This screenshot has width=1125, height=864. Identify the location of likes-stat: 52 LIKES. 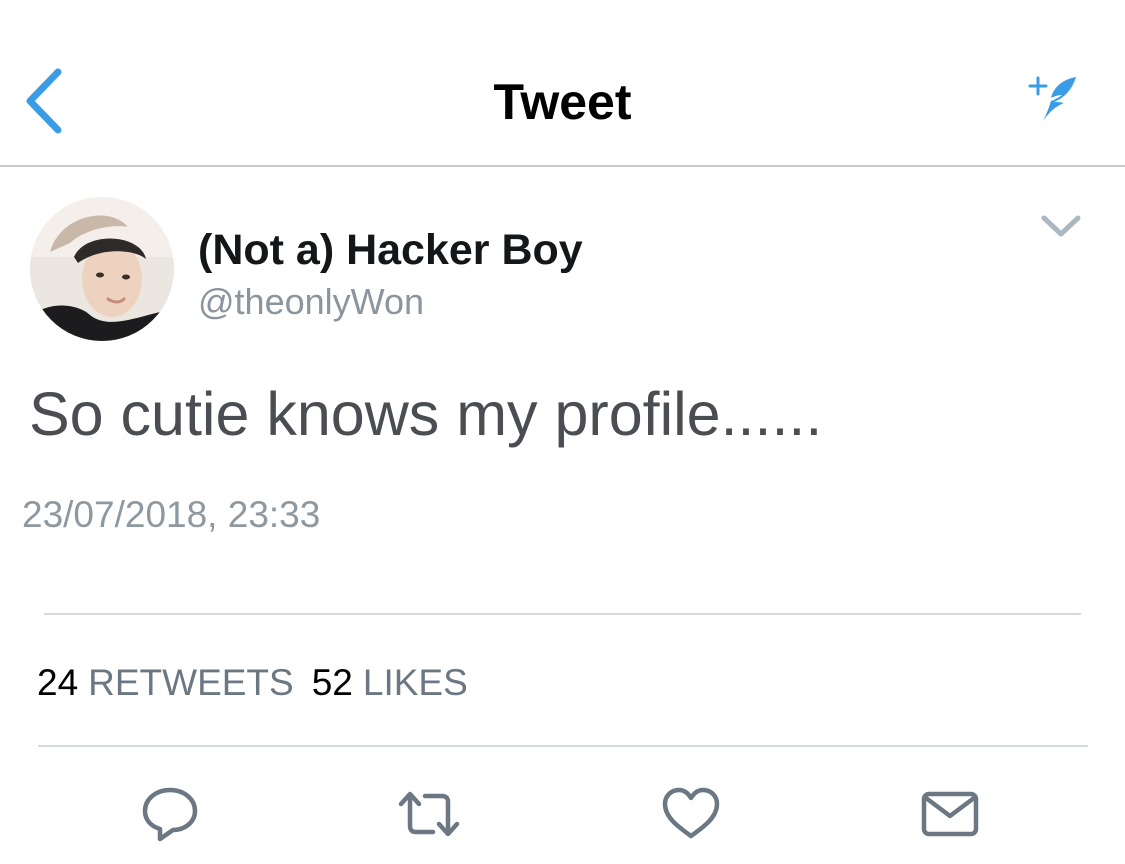
(390, 682).